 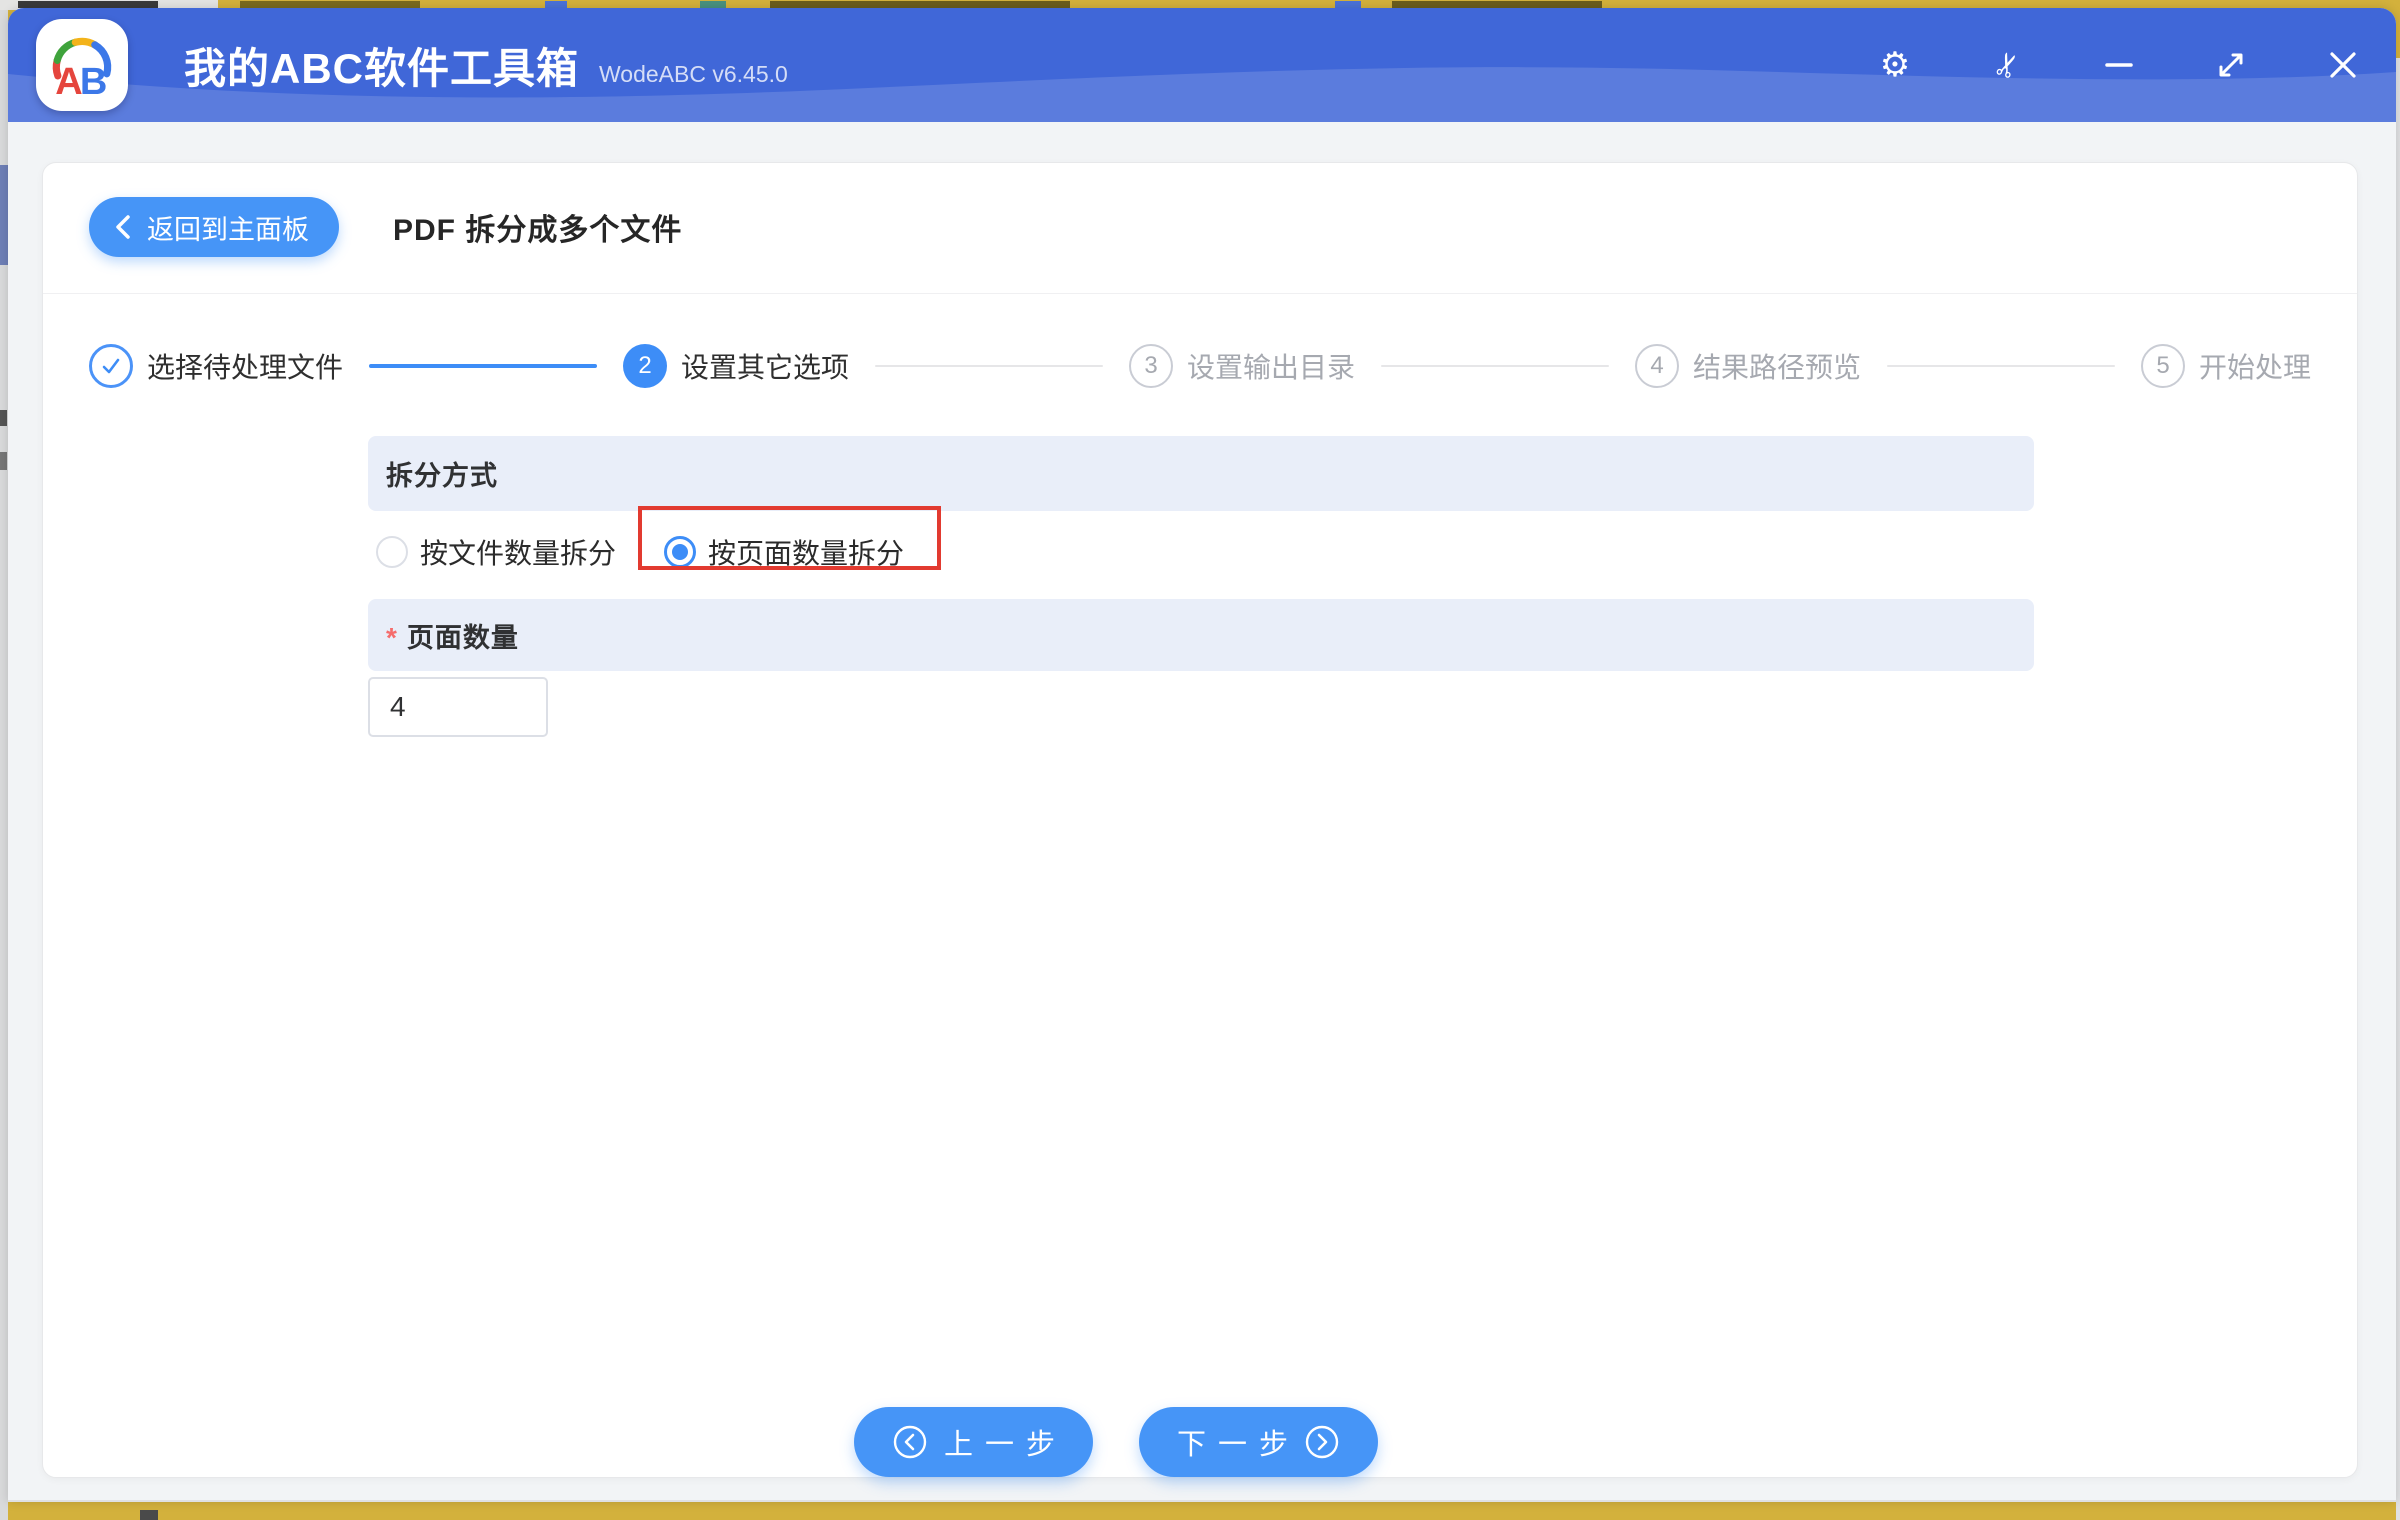 What do you see at coordinates (1201, 473) in the screenshot?
I see `split-method-section-header: 拆分方式` at bounding box center [1201, 473].